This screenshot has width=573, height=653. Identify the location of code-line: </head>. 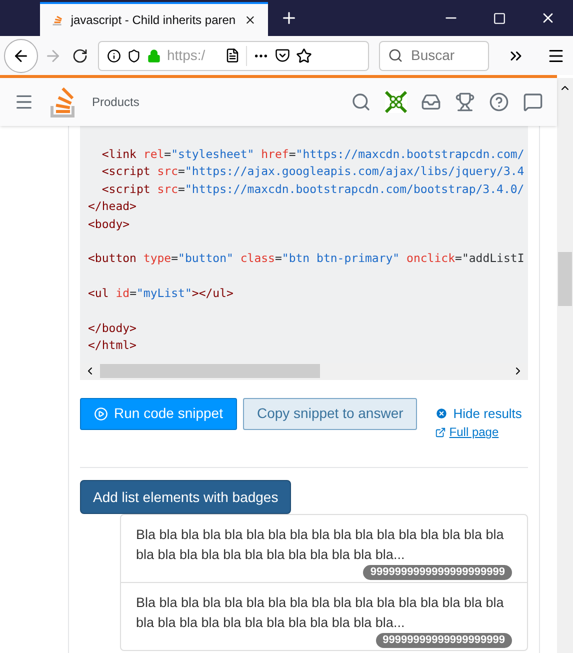
(113, 207).